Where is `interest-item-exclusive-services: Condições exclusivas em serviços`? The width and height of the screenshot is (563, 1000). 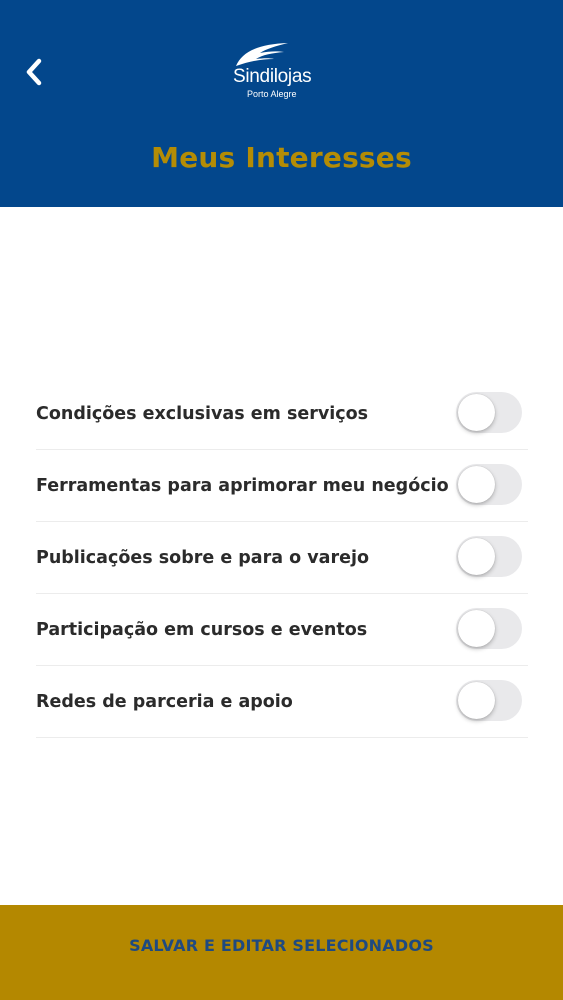 interest-item-exclusive-services: Condições exclusivas em serviços is located at coordinates (282, 414).